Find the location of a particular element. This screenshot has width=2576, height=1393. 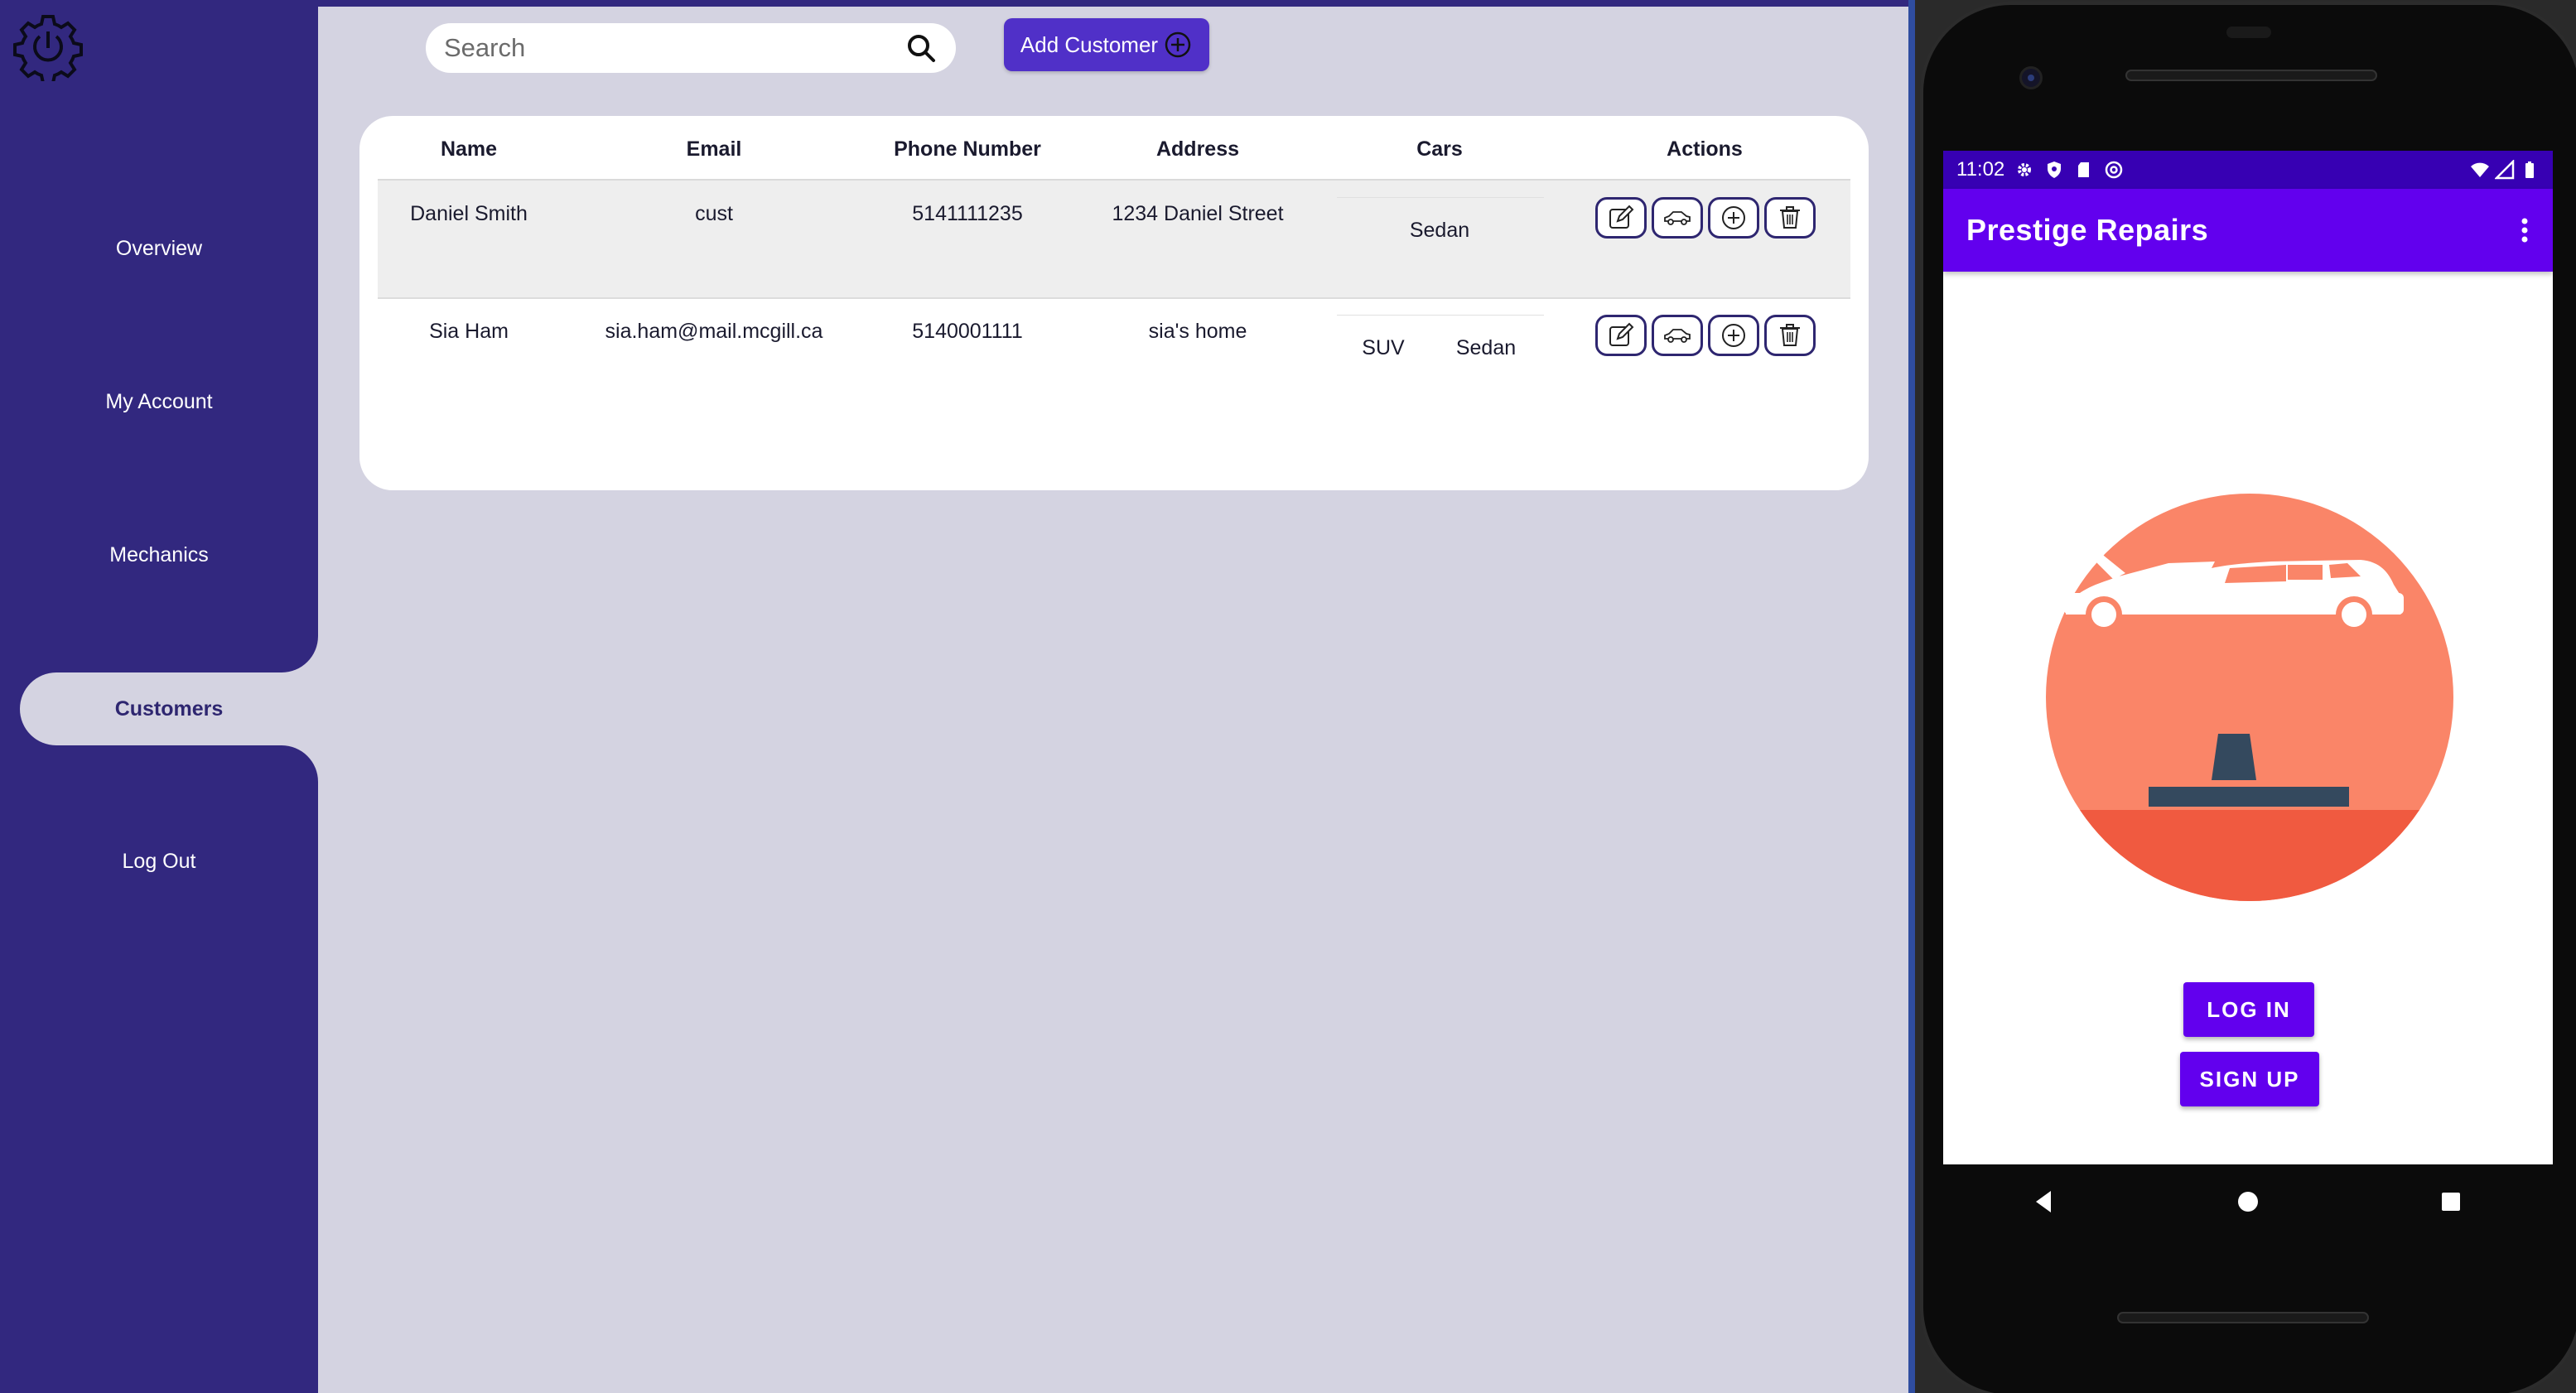

app-bar: Prestige Repairs is located at coordinates (2248, 230).